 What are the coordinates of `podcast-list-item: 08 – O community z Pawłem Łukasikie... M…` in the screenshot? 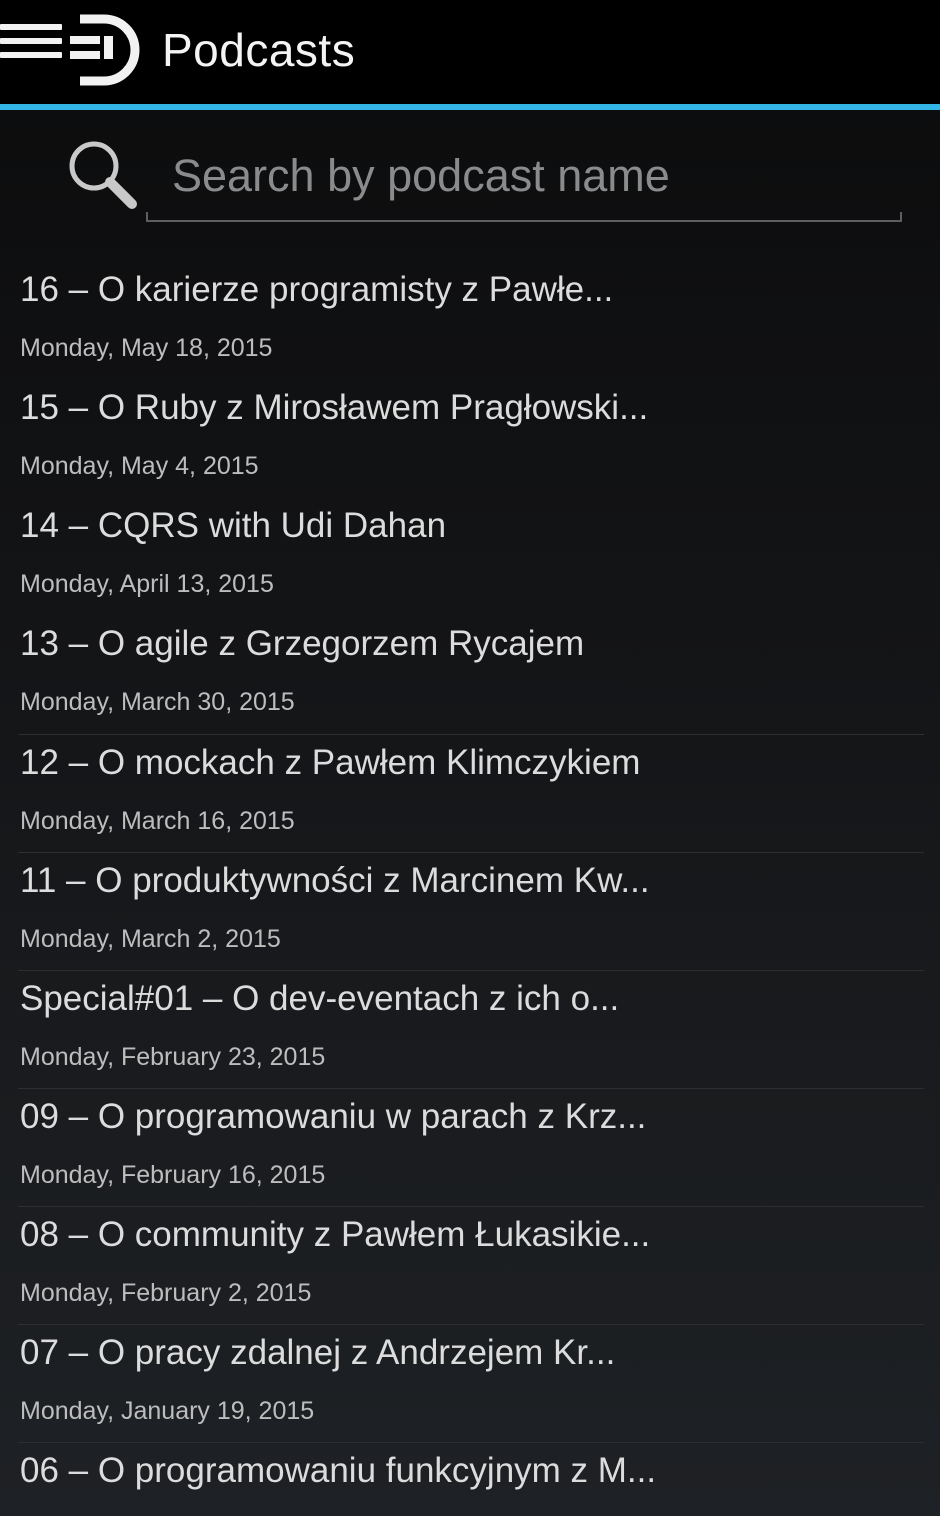 It's located at (471, 1265).